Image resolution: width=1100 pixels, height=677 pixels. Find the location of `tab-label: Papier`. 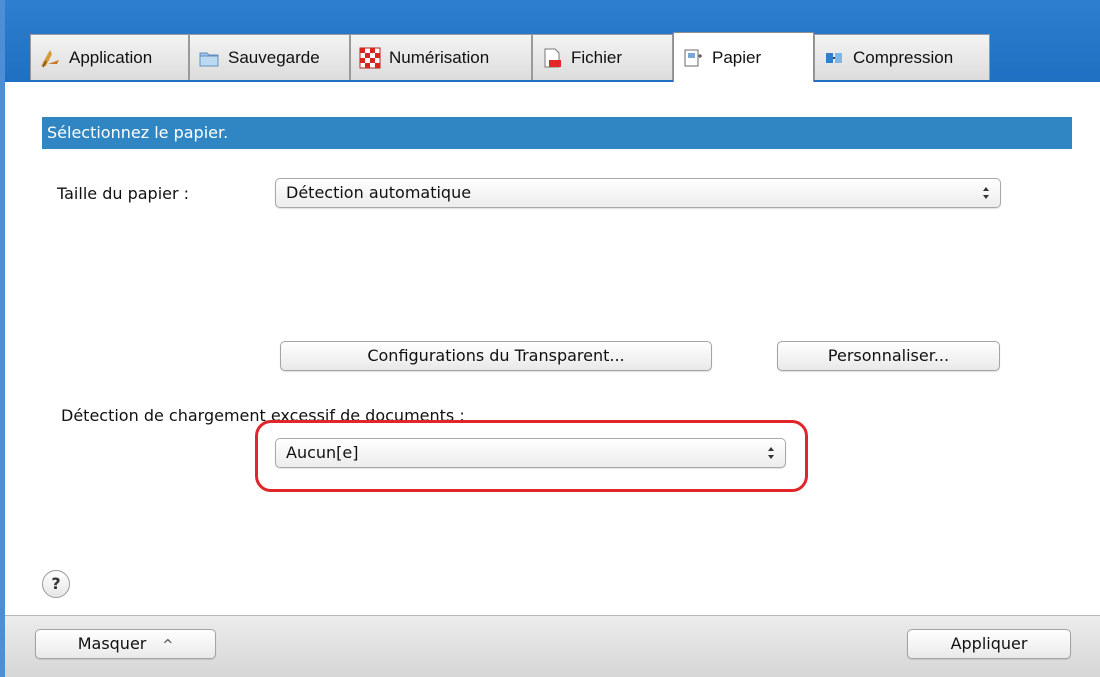

tab-label: Papier is located at coordinates (737, 57).